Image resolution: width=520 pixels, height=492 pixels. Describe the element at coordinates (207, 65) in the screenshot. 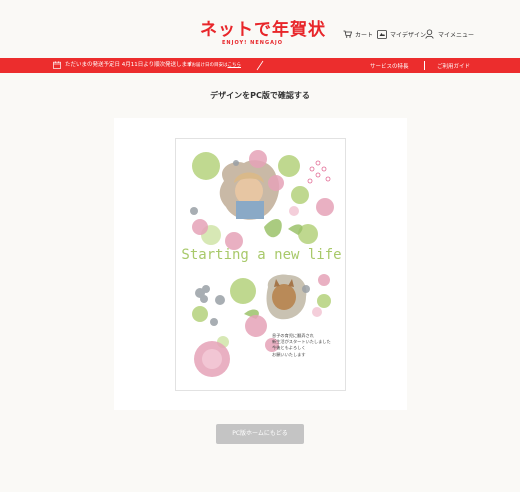

I see `delivery-note-text: 本お届け日の目安は` at that location.